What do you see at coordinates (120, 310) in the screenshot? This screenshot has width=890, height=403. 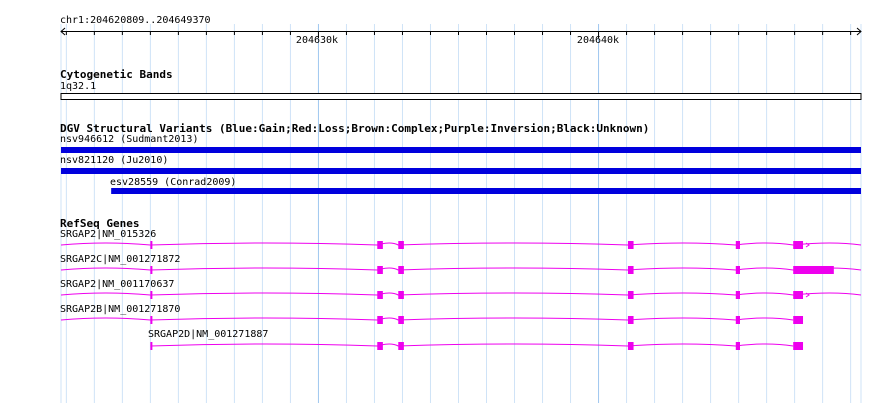 I see `gene-label: SRGAP2B|NM_001271870` at bounding box center [120, 310].